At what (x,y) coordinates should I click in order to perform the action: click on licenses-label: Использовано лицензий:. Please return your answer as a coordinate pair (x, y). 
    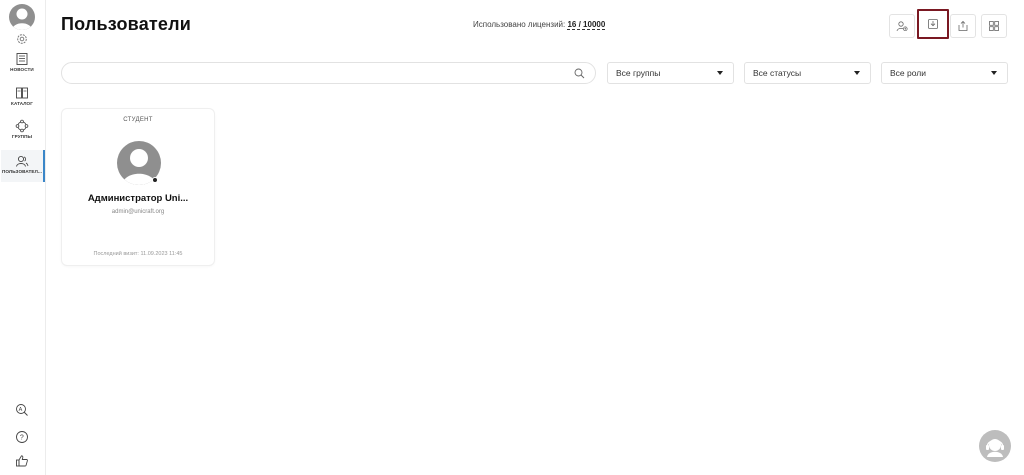
    Looking at the image, I should click on (519, 24).